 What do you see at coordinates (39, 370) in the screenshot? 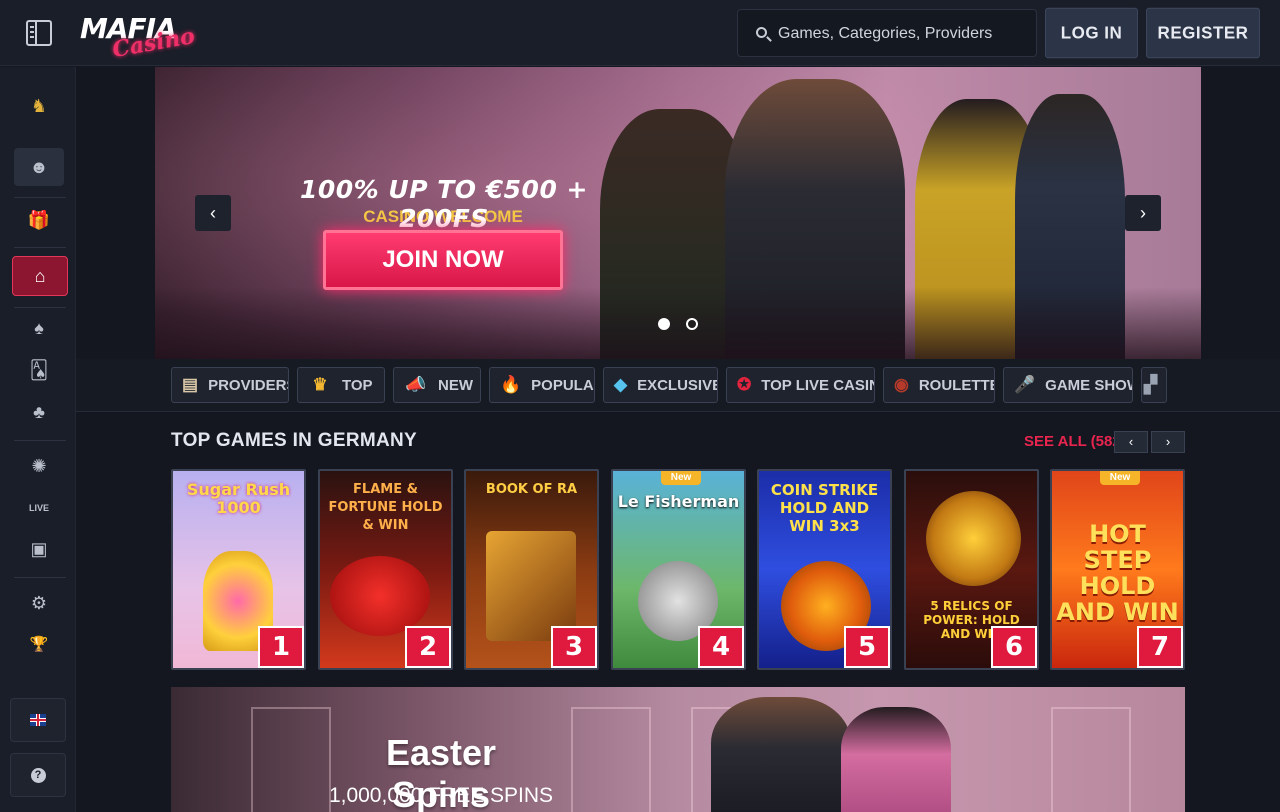
I see `cards-icon: 🂡` at bounding box center [39, 370].